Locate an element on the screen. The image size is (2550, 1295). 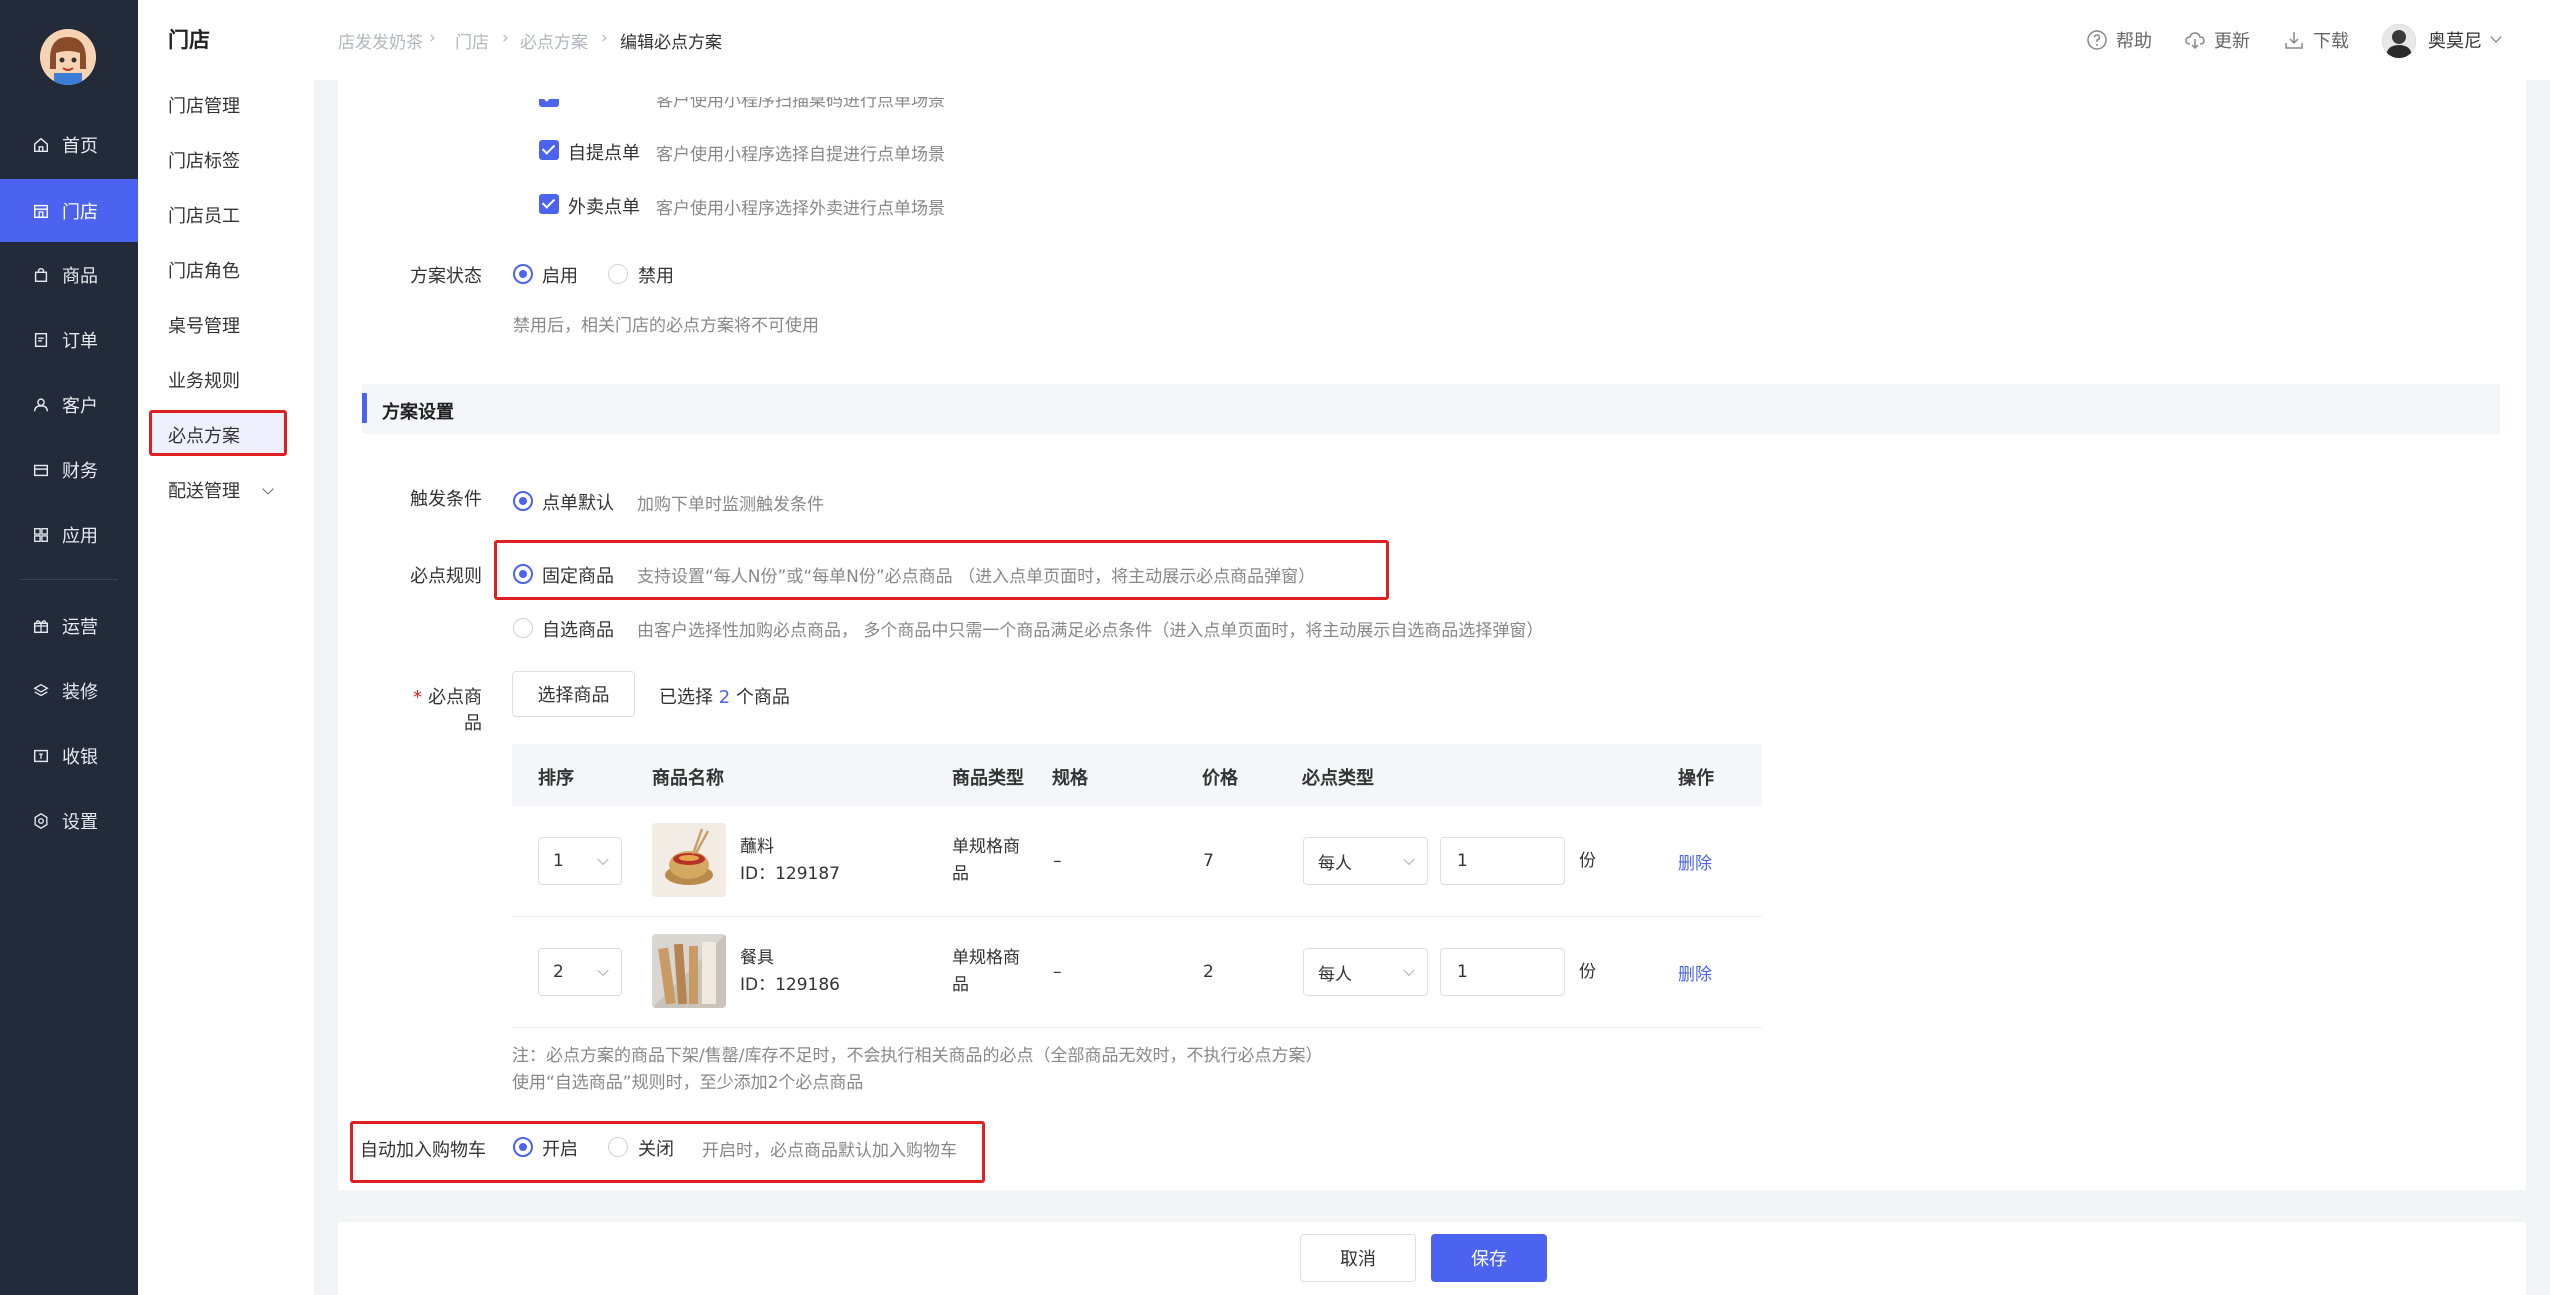
nav-cashier-label: 收银 is located at coordinates (80, 757).